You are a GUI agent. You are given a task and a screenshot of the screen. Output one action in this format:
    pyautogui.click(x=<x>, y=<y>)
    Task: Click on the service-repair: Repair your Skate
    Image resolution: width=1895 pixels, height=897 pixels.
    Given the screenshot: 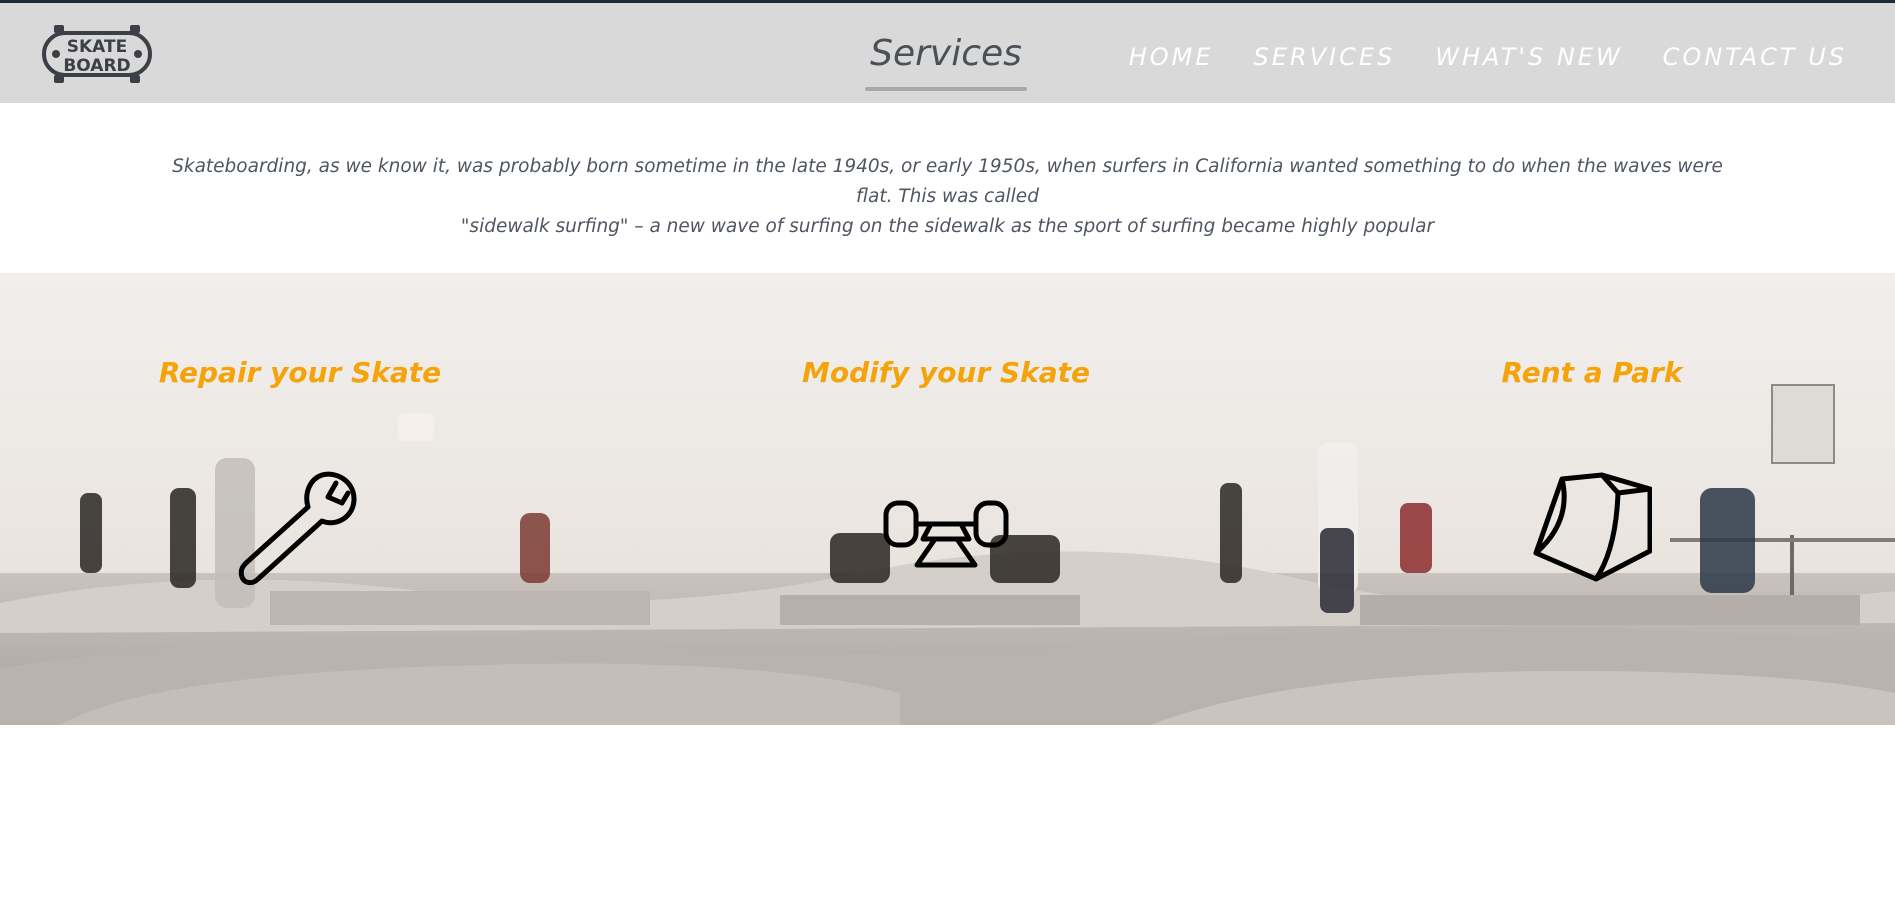 What is the action you would take?
    pyautogui.click(x=300, y=373)
    